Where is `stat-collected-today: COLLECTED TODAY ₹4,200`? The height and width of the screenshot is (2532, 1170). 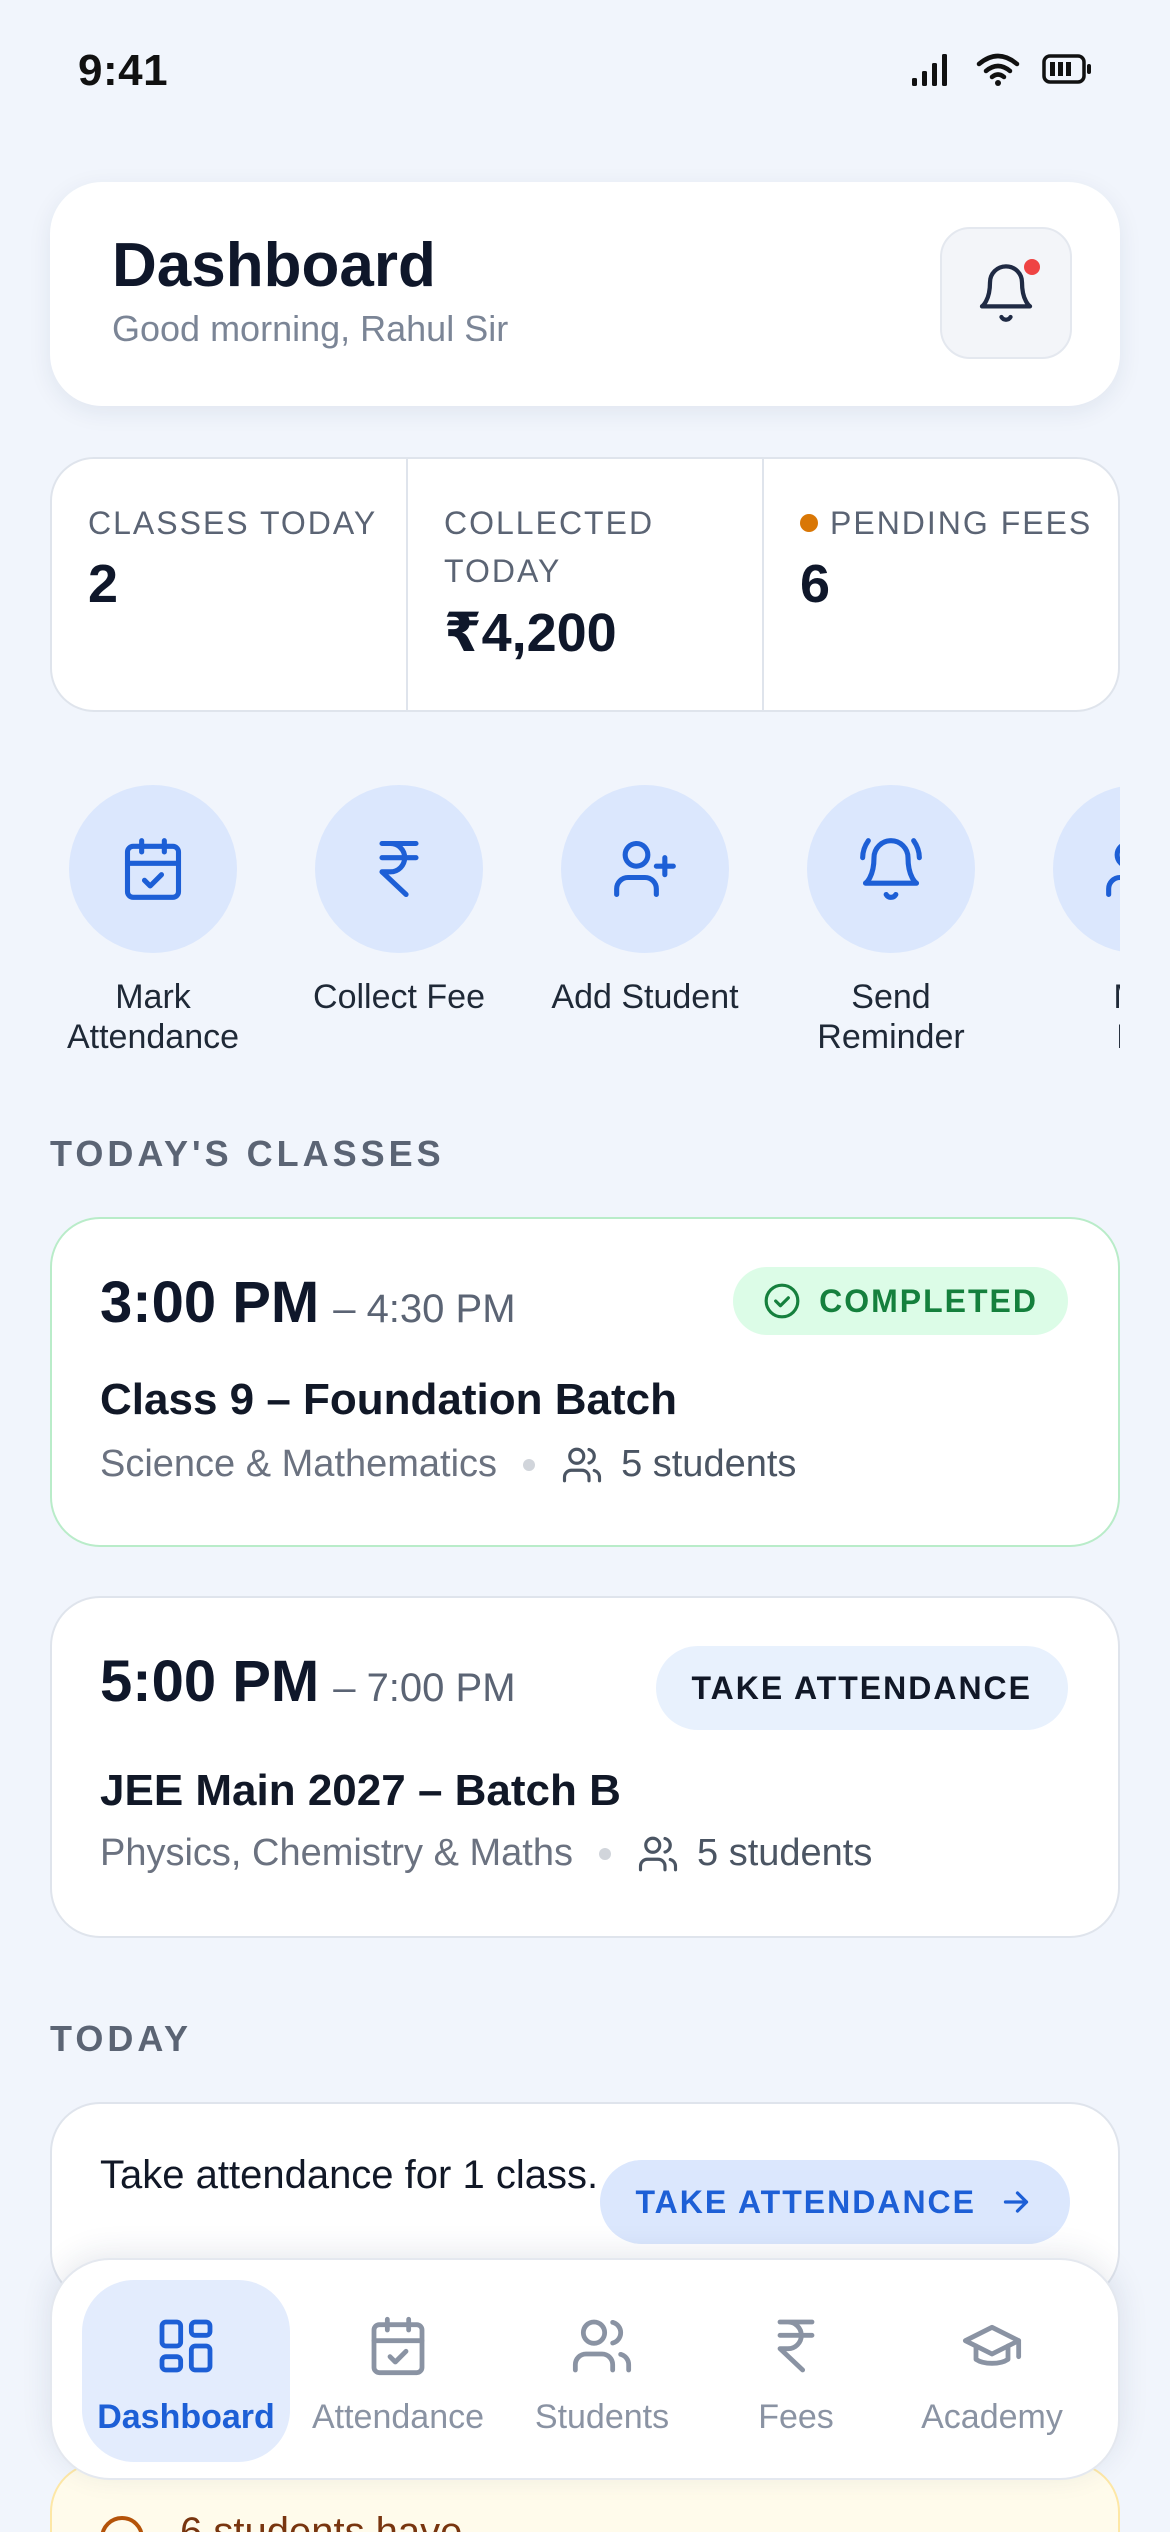
stat-collected-today: COLLECTED TODAY ₹4,200 is located at coordinates (584, 584).